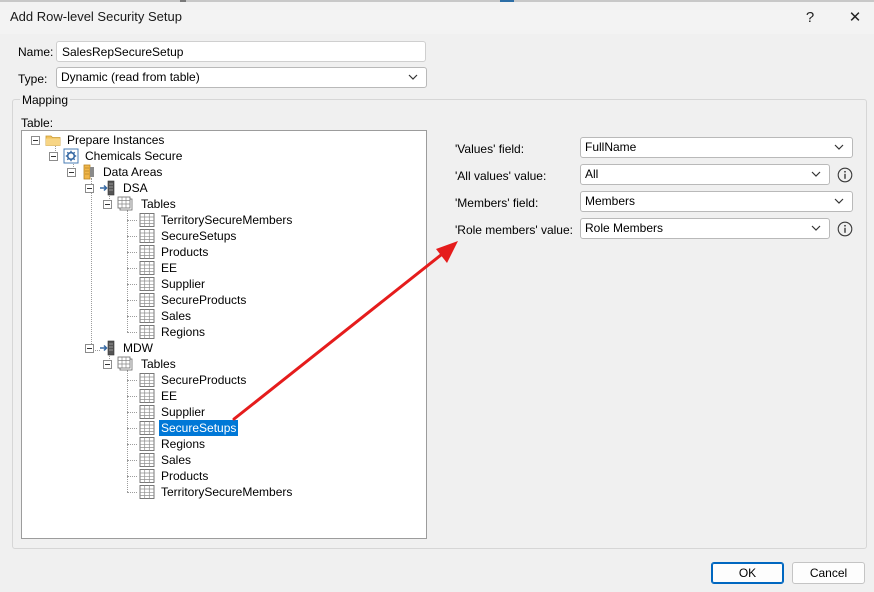 The image size is (874, 592). Describe the element at coordinates (115, 140) in the screenshot. I see `tree-node-root: Prepare Instances` at that location.